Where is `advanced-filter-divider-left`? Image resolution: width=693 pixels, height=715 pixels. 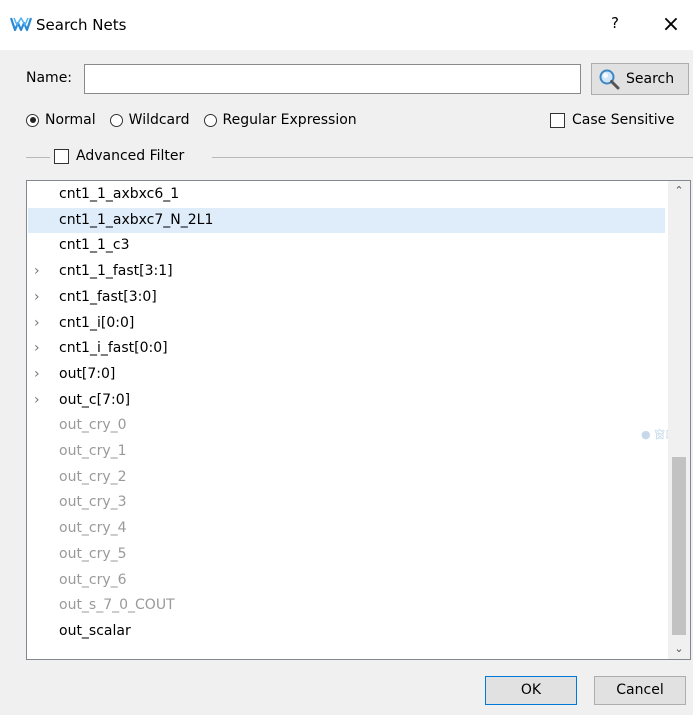
advanced-filter-divider-left is located at coordinates (38, 157).